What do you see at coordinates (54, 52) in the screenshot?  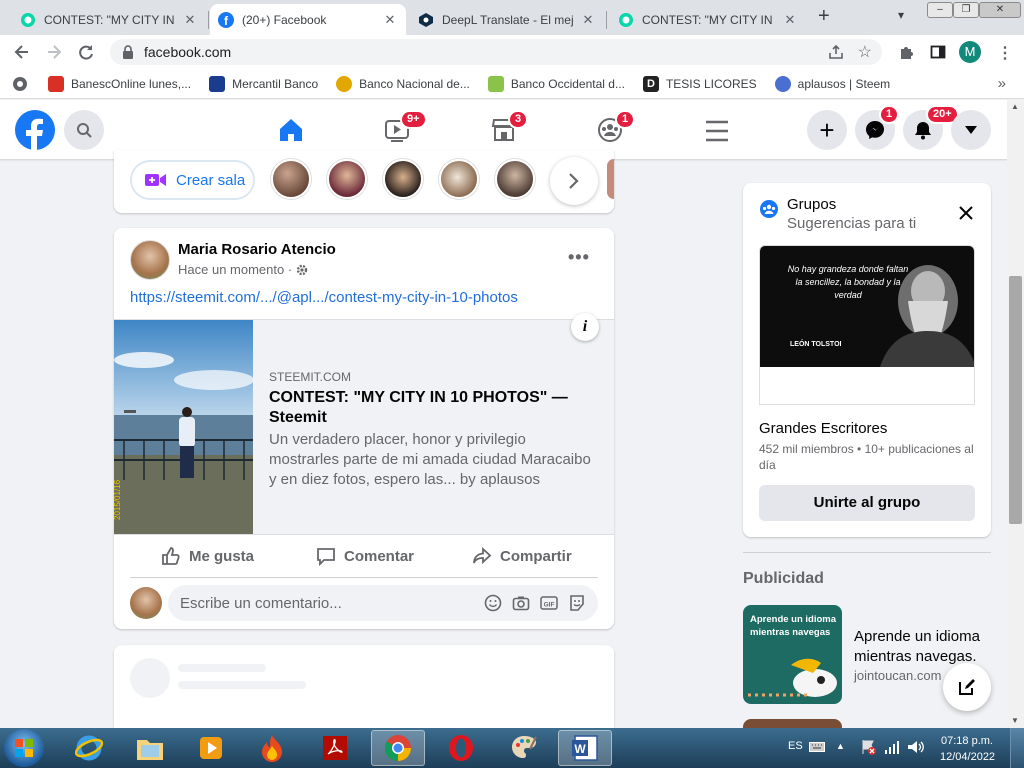 I see `forward-arrow-icon` at bounding box center [54, 52].